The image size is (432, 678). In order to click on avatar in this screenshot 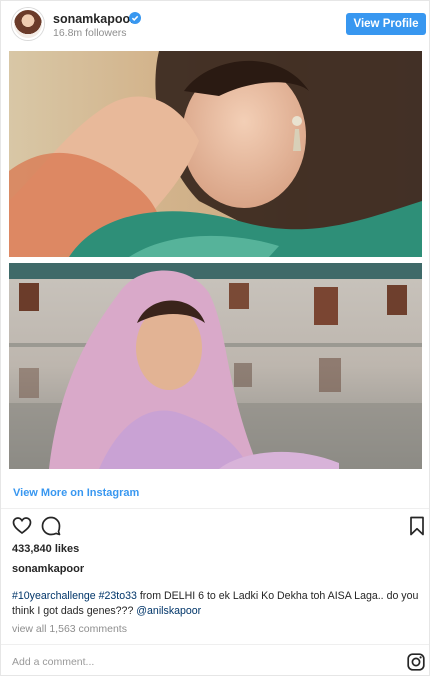, I will do `click(28, 24)`.